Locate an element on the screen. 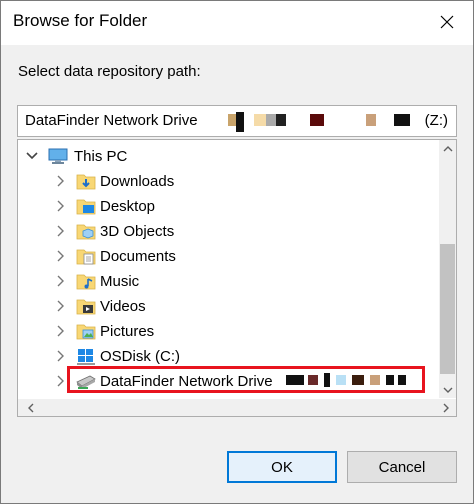 The image size is (474, 504). tree-item-downloads: Downloads is located at coordinates (223, 181).